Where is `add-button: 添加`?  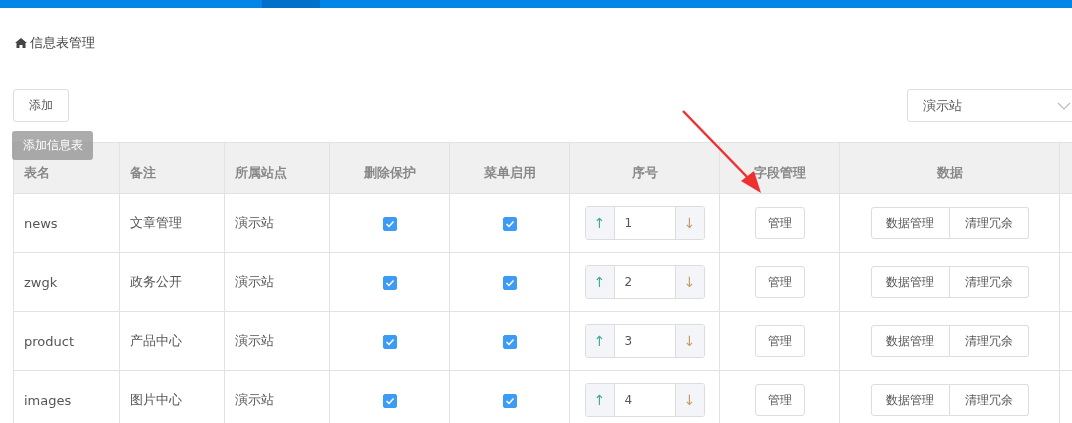 add-button: 添加 is located at coordinates (41, 105).